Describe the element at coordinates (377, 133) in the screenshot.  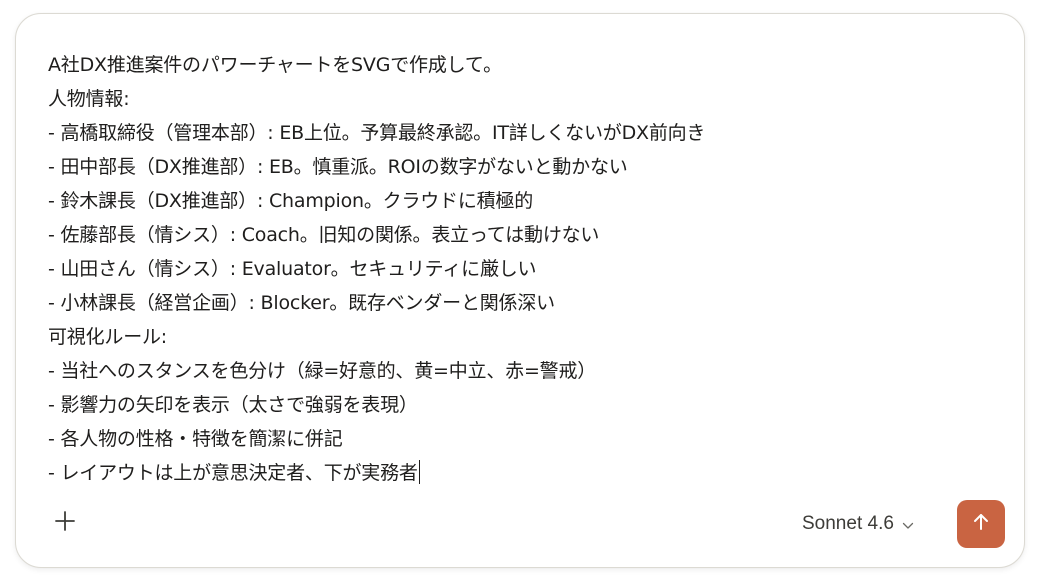
I see `prompt-line: - 高橋取締役（管理本部）: EB上位。予算最終承認。IT詳しくないがDX前向き` at that location.